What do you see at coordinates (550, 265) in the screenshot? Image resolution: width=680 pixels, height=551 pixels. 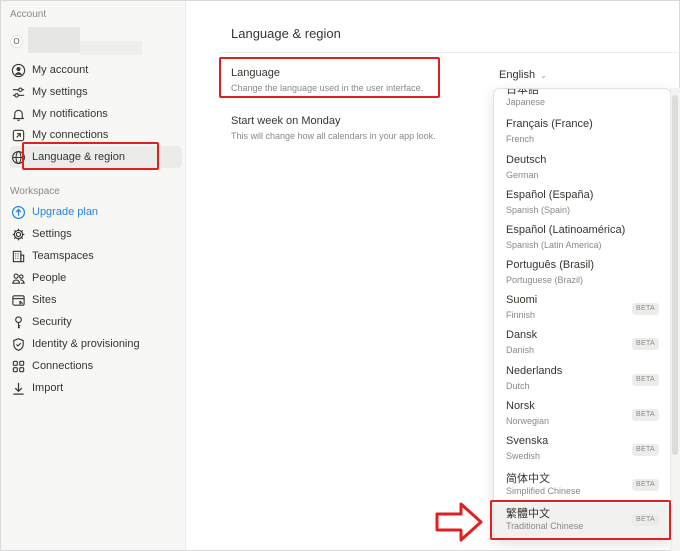 I see `option-name: Português (Brasil)` at bounding box center [550, 265].